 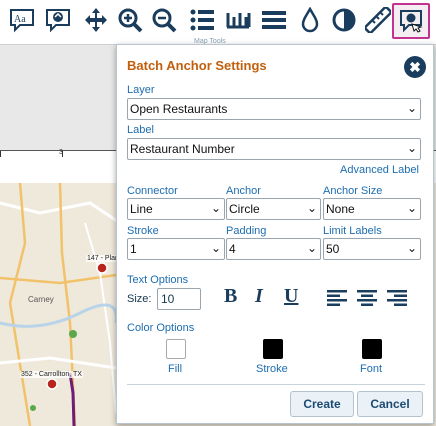 I want to click on layer-label: Layer, so click(x=141, y=90).